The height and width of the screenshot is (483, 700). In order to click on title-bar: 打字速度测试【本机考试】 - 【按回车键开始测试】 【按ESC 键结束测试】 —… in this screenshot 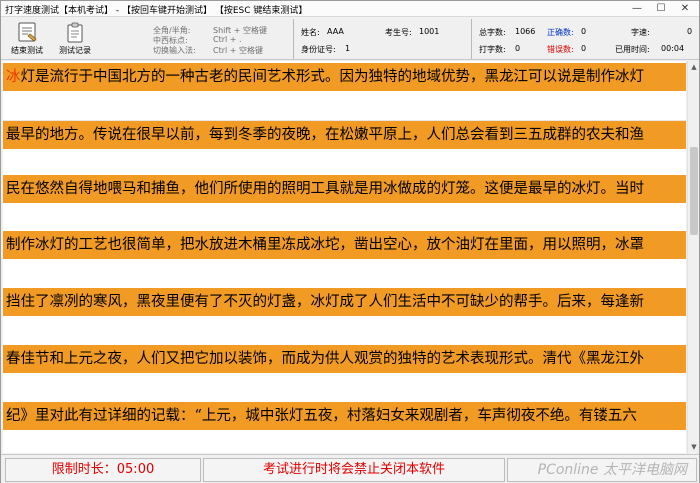, I will do `click(350, 9)`.